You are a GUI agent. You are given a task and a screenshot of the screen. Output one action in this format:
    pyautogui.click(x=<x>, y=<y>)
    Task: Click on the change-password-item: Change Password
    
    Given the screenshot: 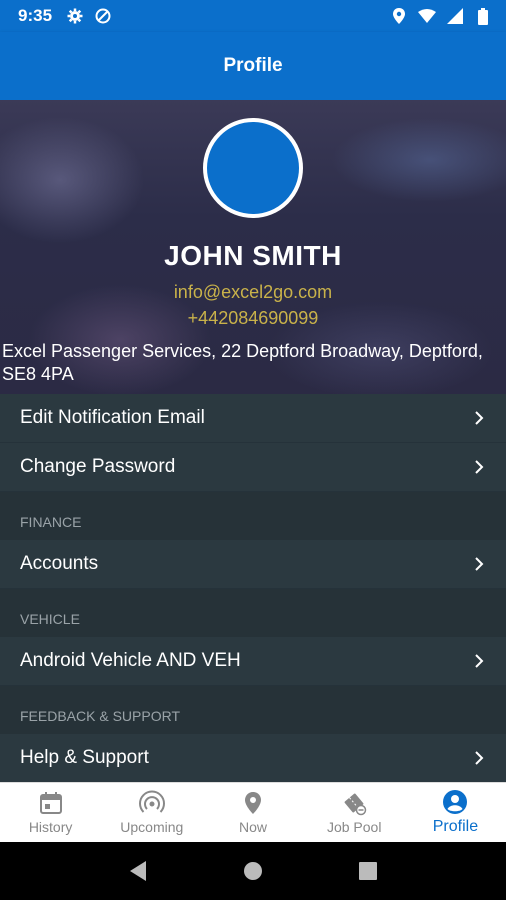 What is the action you would take?
    pyautogui.click(x=253, y=467)
    